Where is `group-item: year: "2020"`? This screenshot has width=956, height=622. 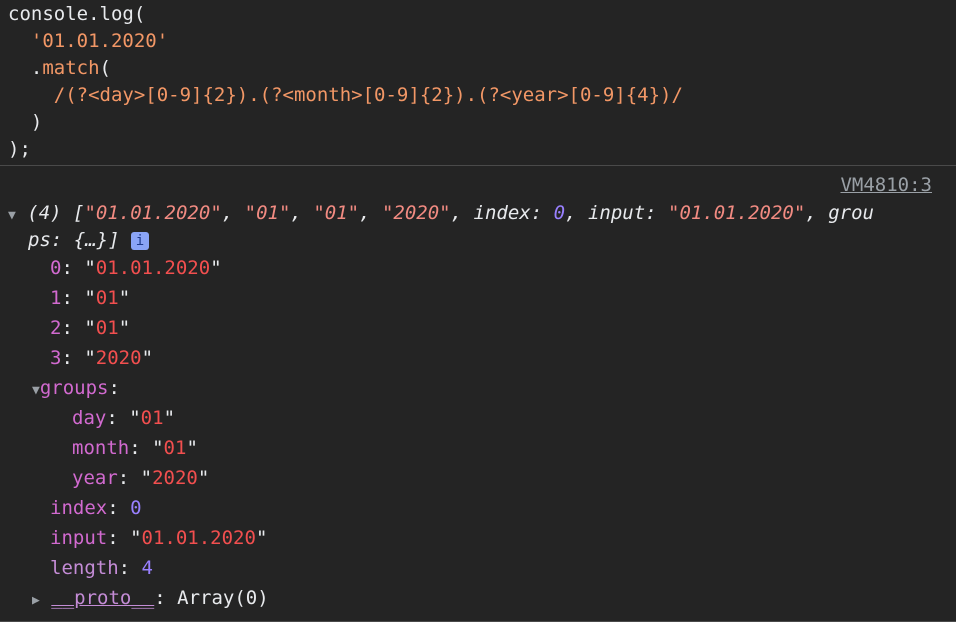
group-item: year: "2020" is located at coordinates (141, 478).